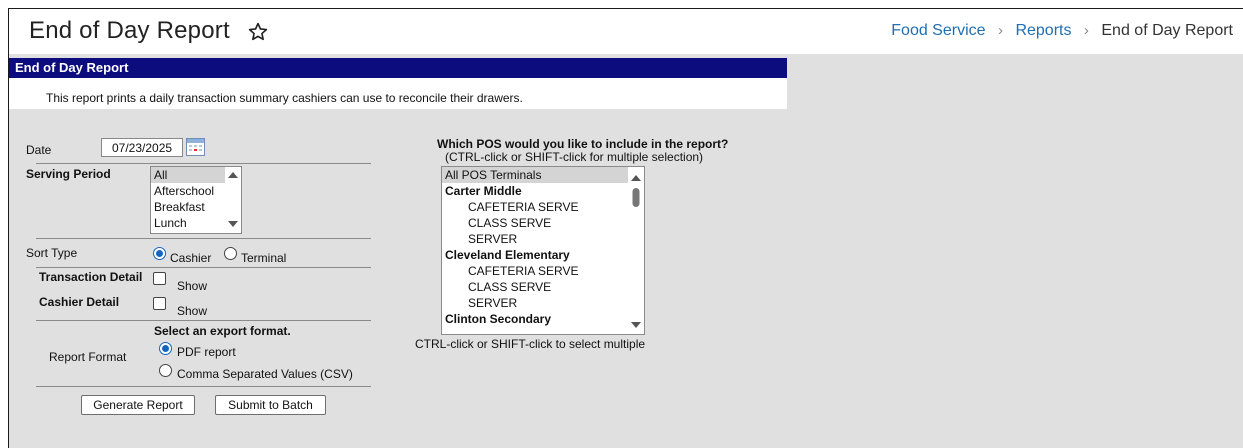  I want to click on pos-group-label: Clinton Secondary, so click(543, 319).